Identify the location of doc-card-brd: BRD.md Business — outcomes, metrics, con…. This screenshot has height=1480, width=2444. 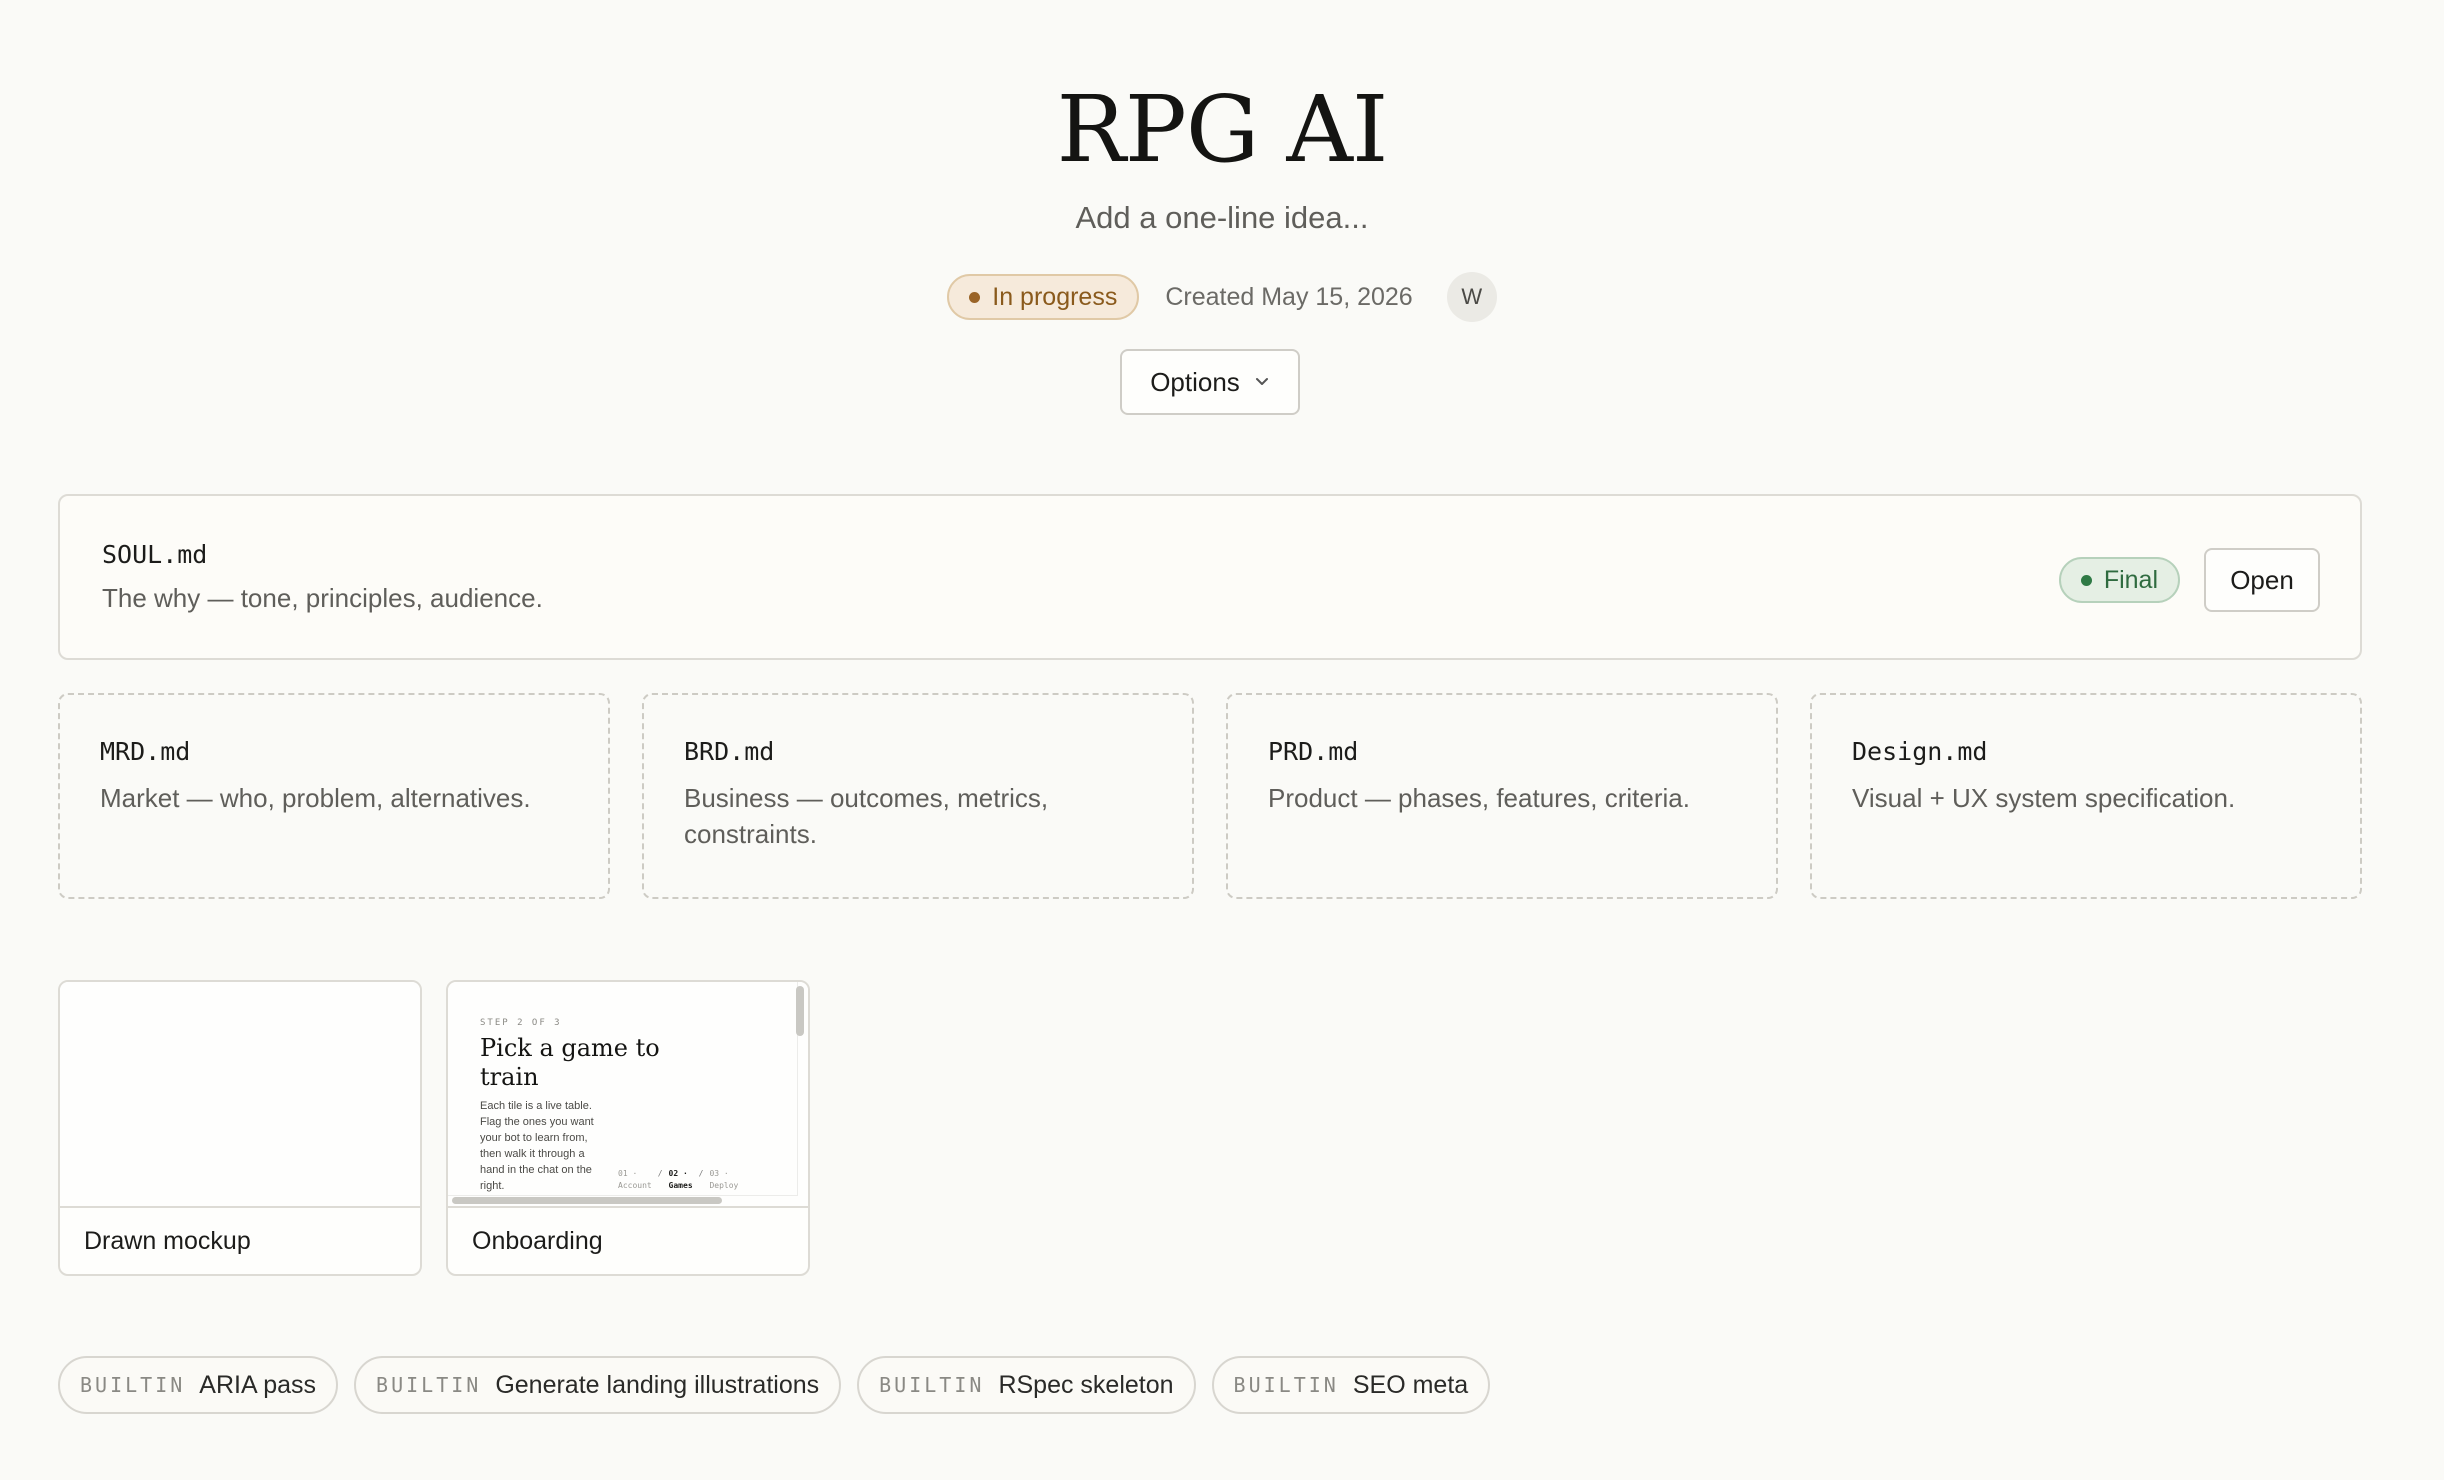
(918, 796).